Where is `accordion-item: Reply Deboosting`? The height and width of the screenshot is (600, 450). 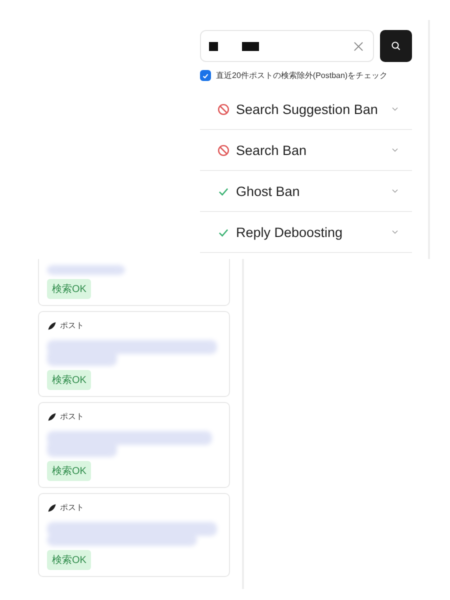
accordion-item: Reply Deboosting is located at coordinates (306, 232).